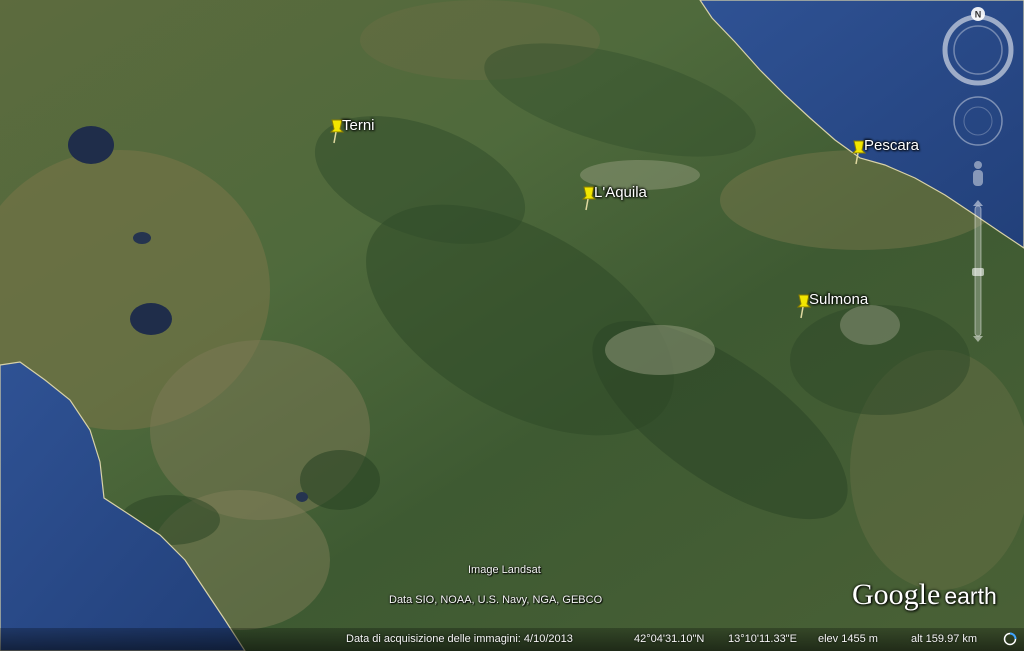 The height and width of the screenshot is (651, 1024). I want to click on placemark-label-laquila: L'Aquila, so click(620, 192).